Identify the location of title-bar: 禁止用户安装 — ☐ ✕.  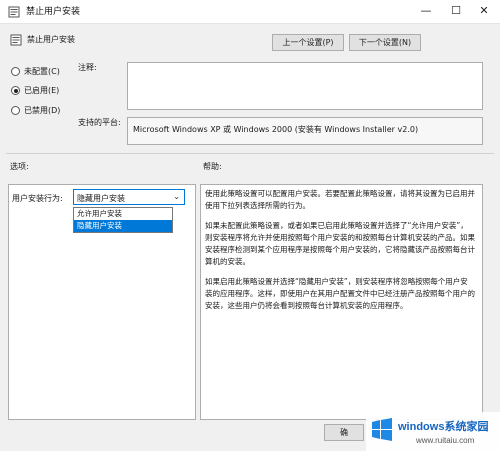
(250, 12).